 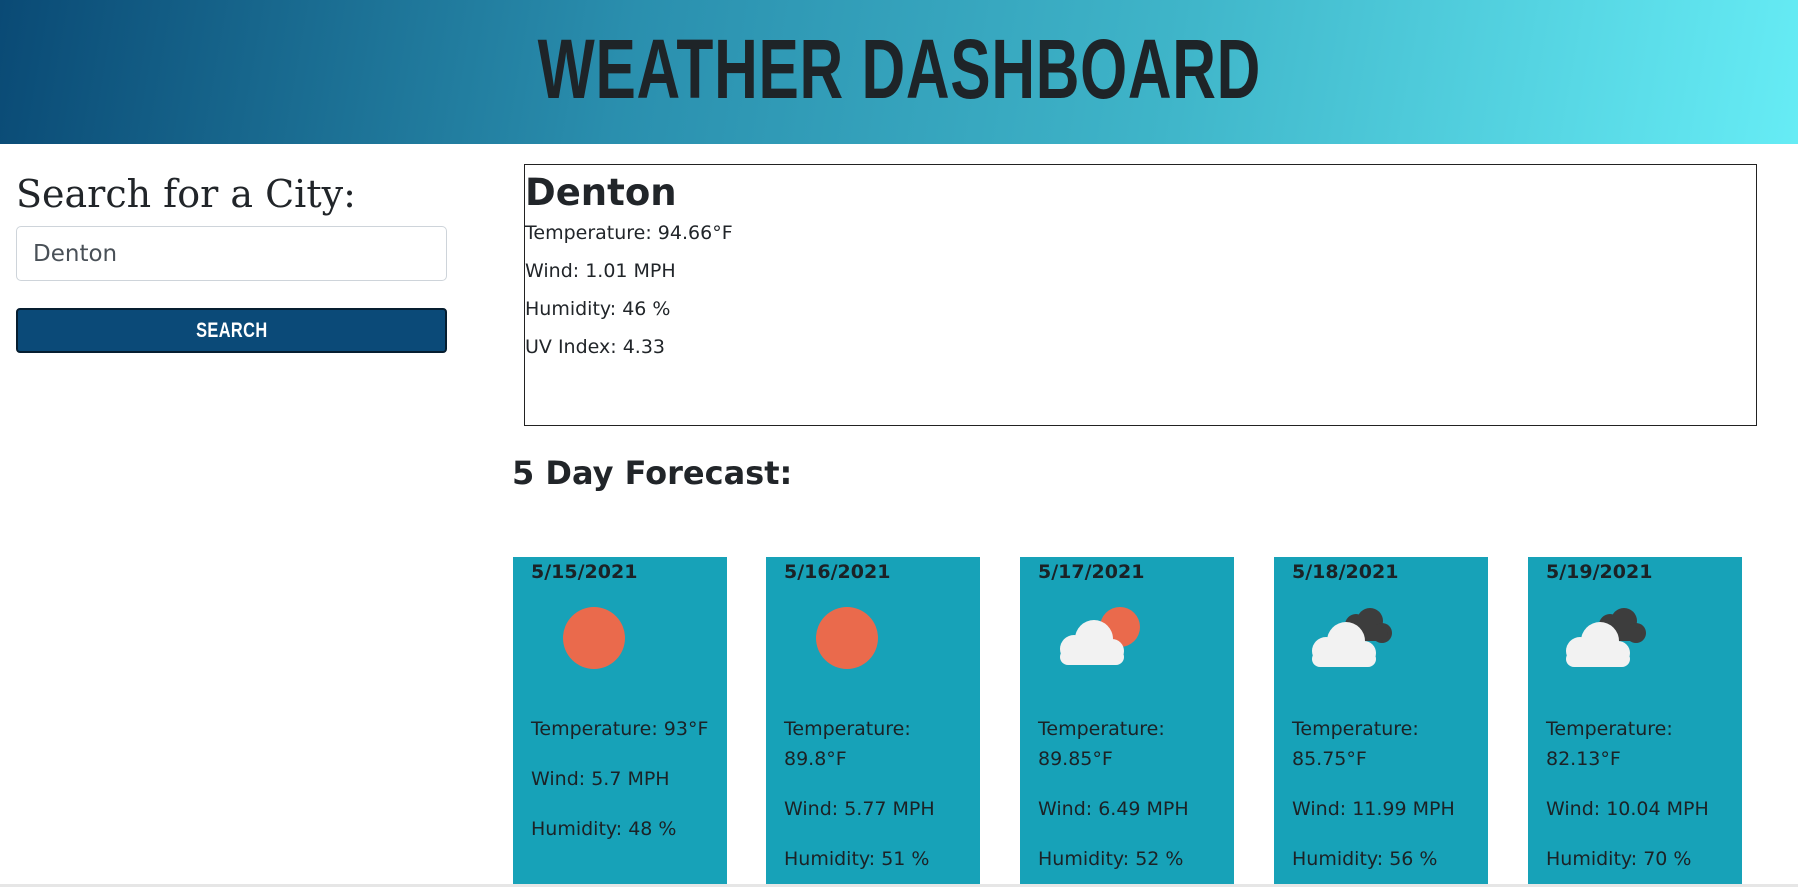 I want to click on search-button: Search, so click(x=231, y=330).